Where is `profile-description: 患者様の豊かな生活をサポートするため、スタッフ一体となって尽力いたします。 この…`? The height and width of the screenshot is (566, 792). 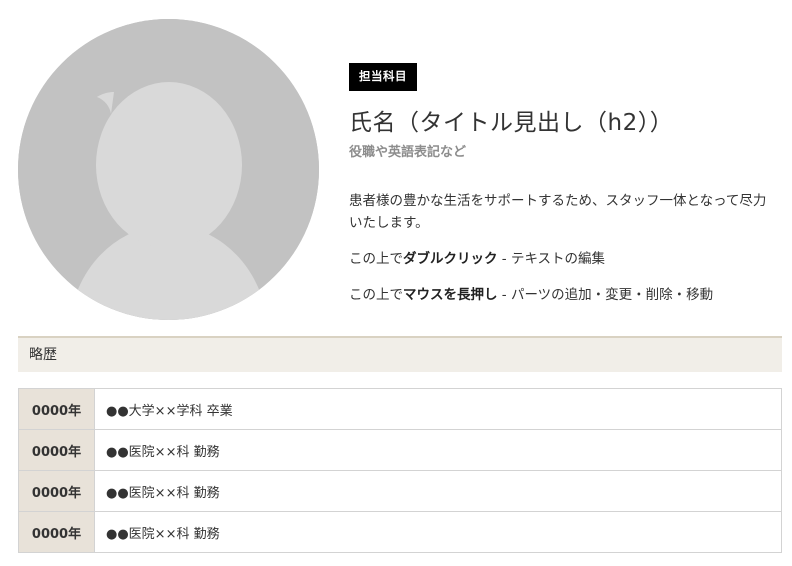 profile-description: 患者様の豊かな生活をサポートするため、スタッフ一体となって尽力いたします。 この… is located at coordinates (561, 248).